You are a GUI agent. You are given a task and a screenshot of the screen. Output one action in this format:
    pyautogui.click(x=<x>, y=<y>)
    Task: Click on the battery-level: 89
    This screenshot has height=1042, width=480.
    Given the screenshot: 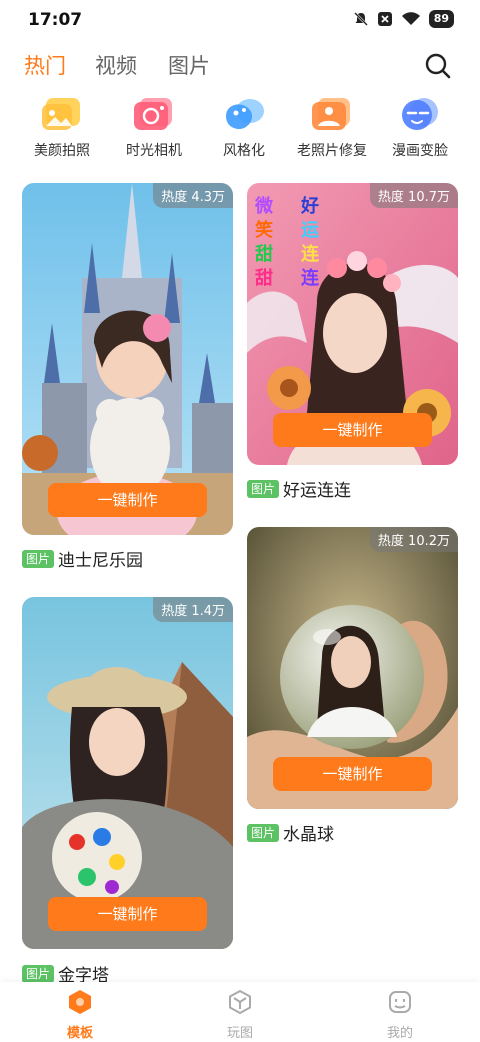 What is the action you would take?
    pyautogui.click(x=441, y=19)
    